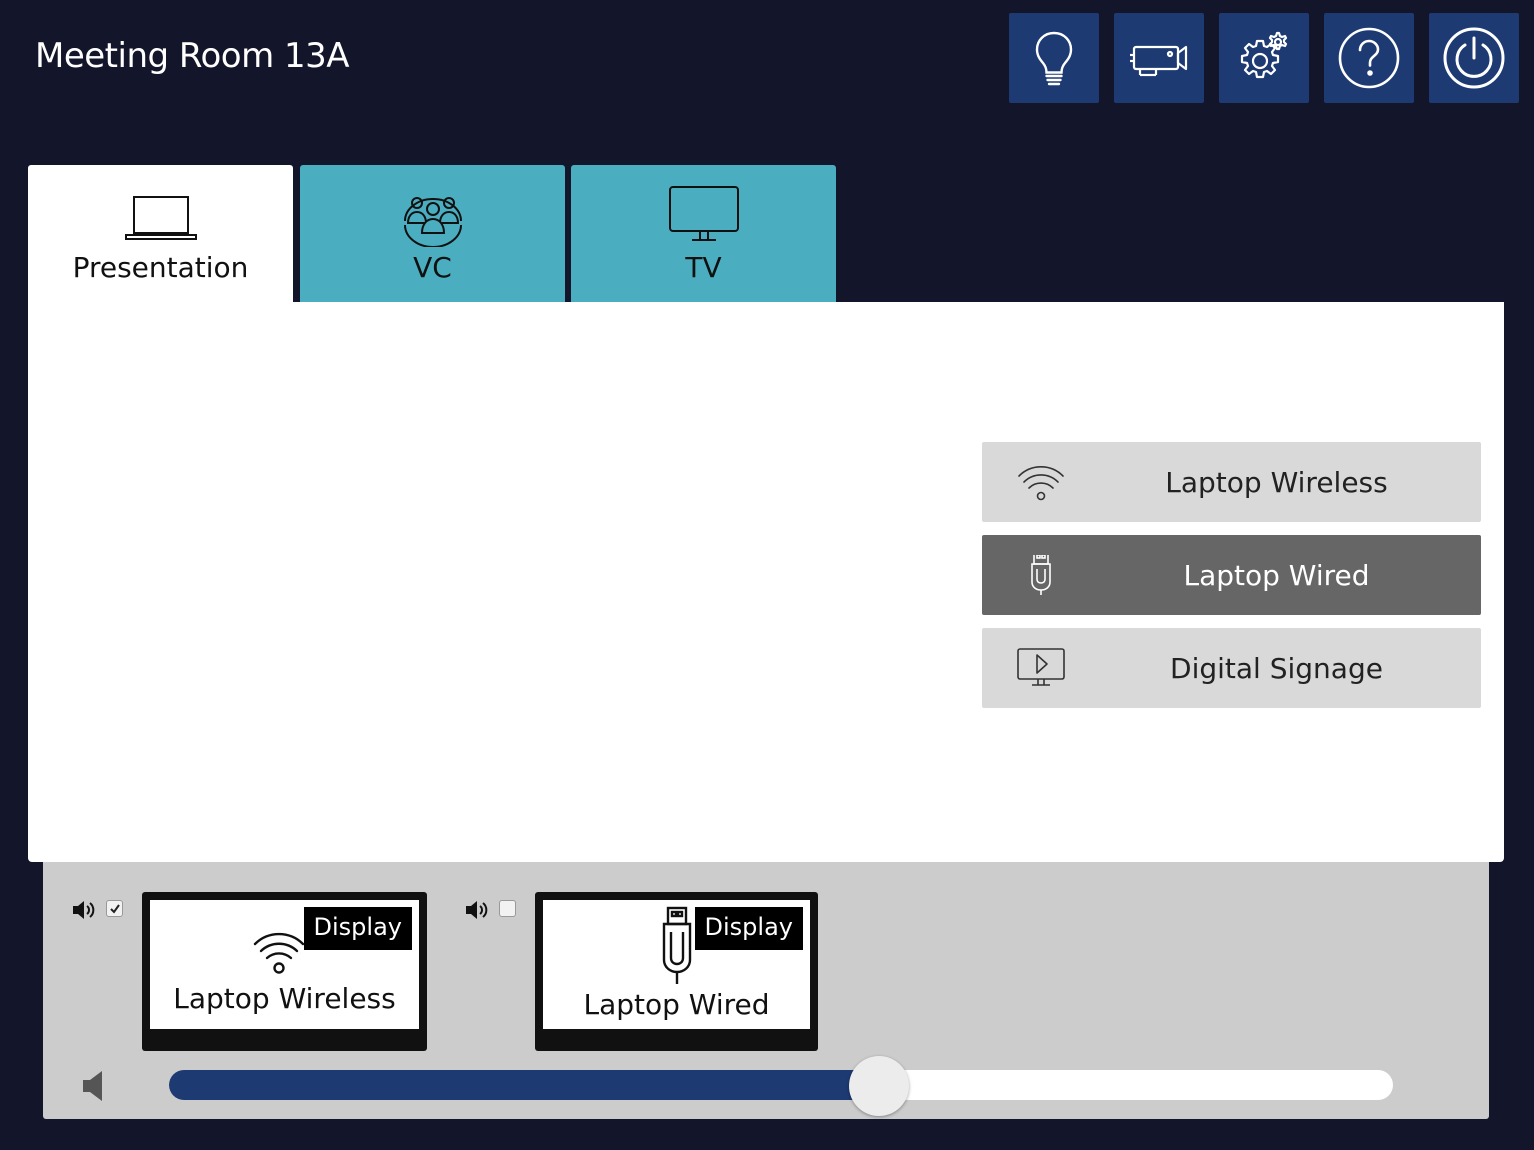  I want to click on tab-label: Presentation, so click(160, 267).